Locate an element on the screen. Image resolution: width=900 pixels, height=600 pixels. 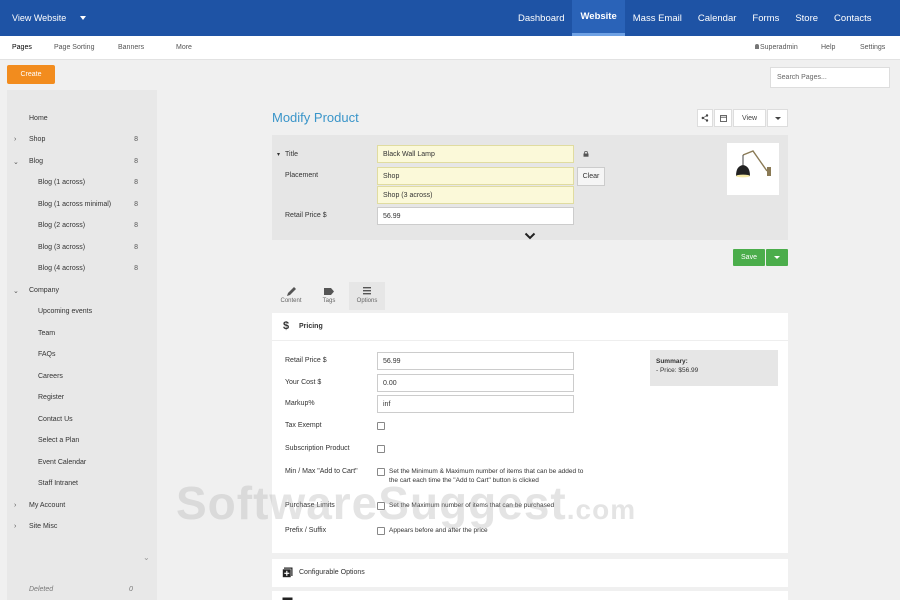
share-icon is located at coordinates (705, 118).